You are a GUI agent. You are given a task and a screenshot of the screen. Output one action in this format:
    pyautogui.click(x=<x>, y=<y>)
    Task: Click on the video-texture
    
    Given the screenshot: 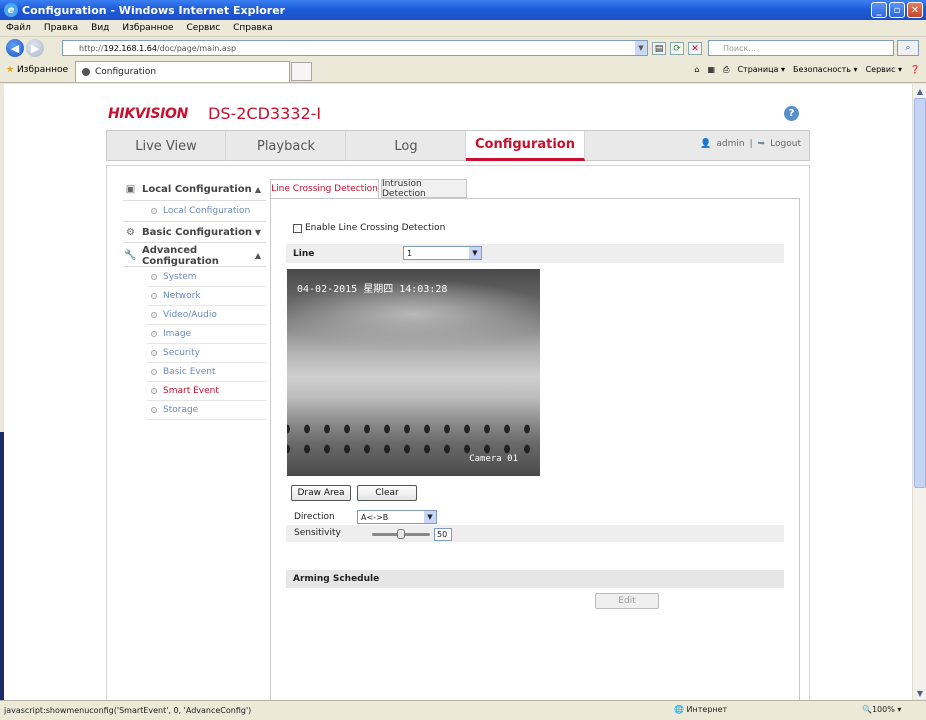 What is the action you would take?
    pyautogui.click(x=413, y=439)
    